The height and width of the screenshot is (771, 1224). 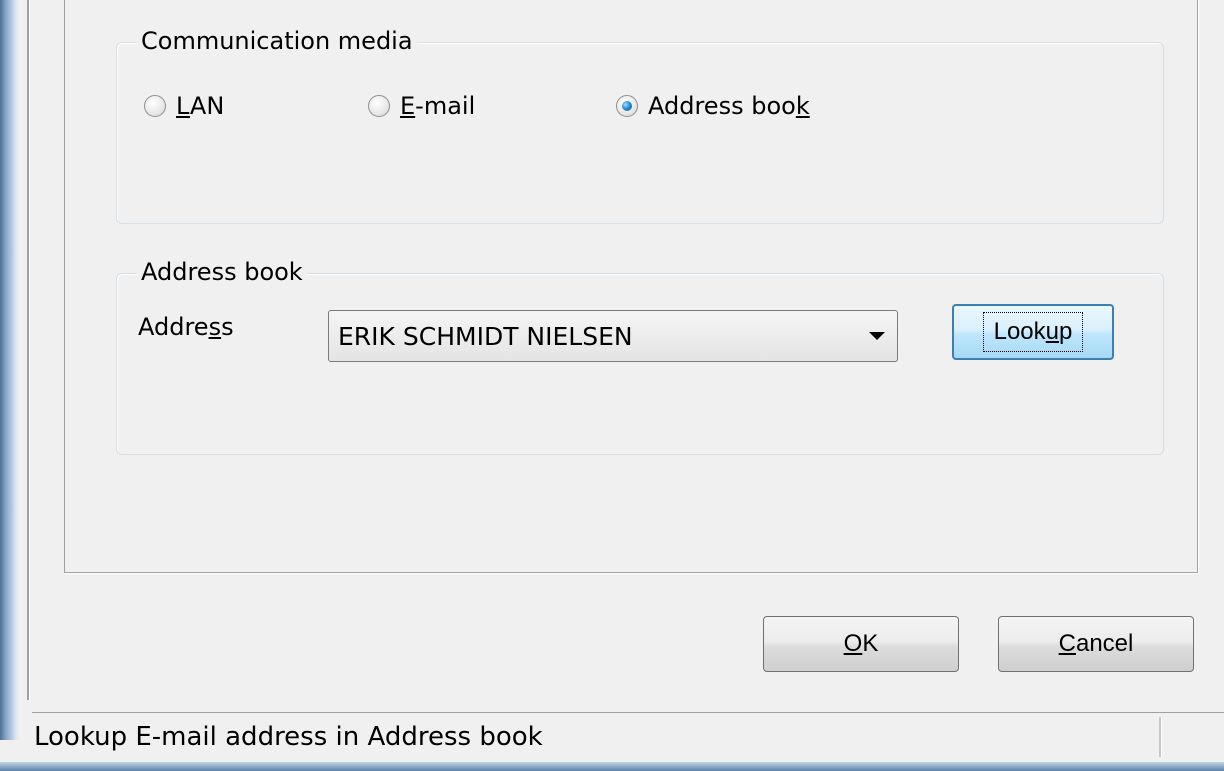 I want to click on address-book-legend: Address book, so click(x=222, y=272).